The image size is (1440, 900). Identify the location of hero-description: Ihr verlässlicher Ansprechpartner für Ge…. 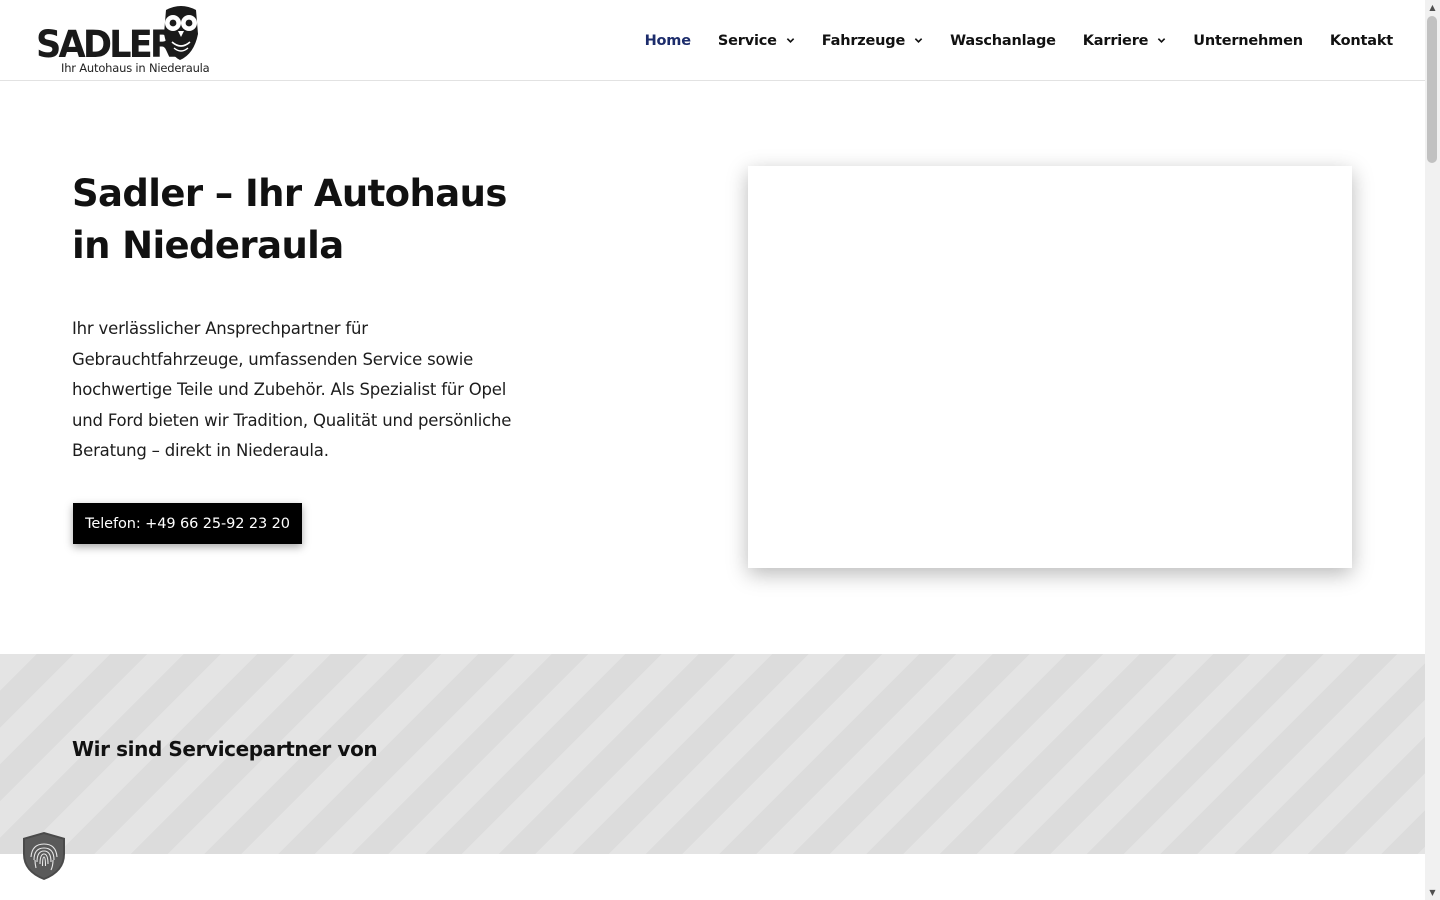
(292, 389).